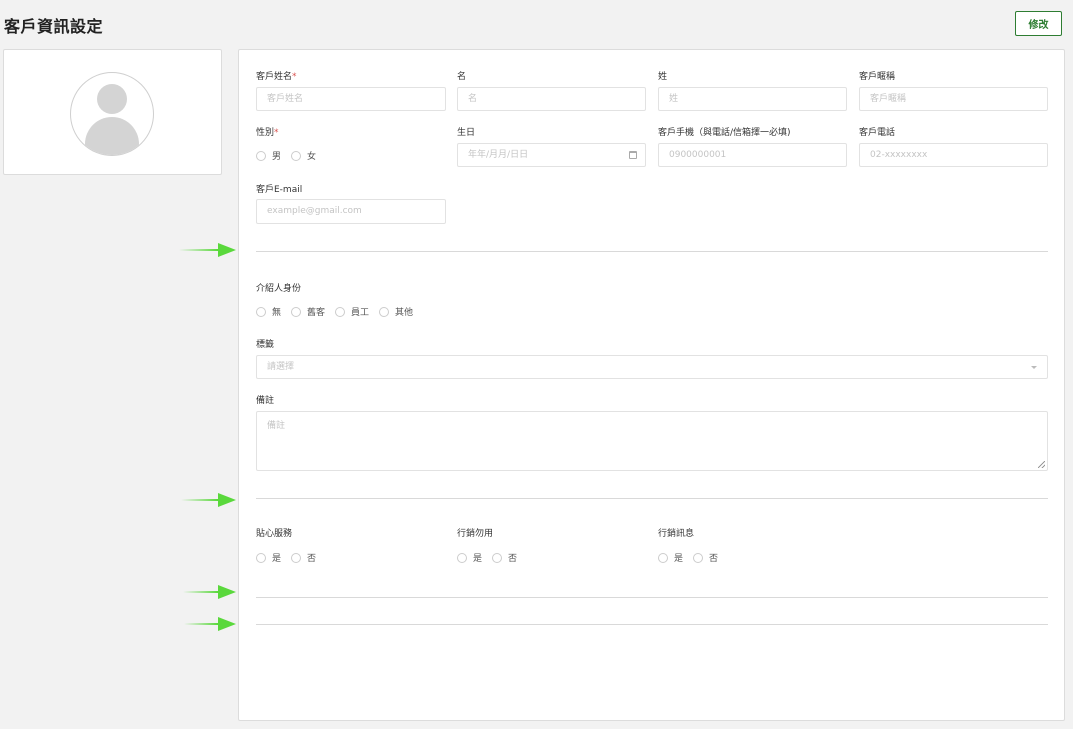 The image size is (1073, 729). I want to click on referrer-none-radio: 無, so click(268, 311).